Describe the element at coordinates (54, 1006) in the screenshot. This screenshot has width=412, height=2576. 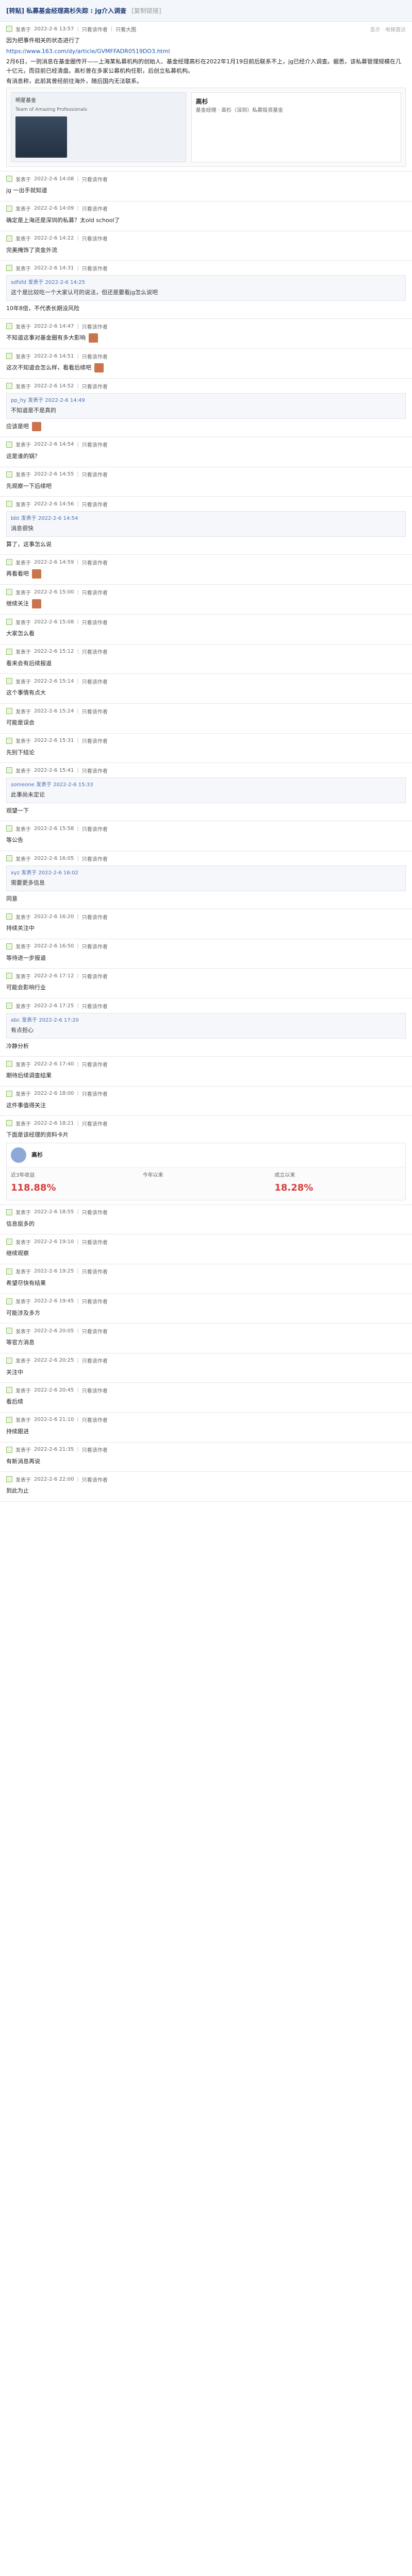
I see `post-time: 2022-2-6 17:25` at that location.